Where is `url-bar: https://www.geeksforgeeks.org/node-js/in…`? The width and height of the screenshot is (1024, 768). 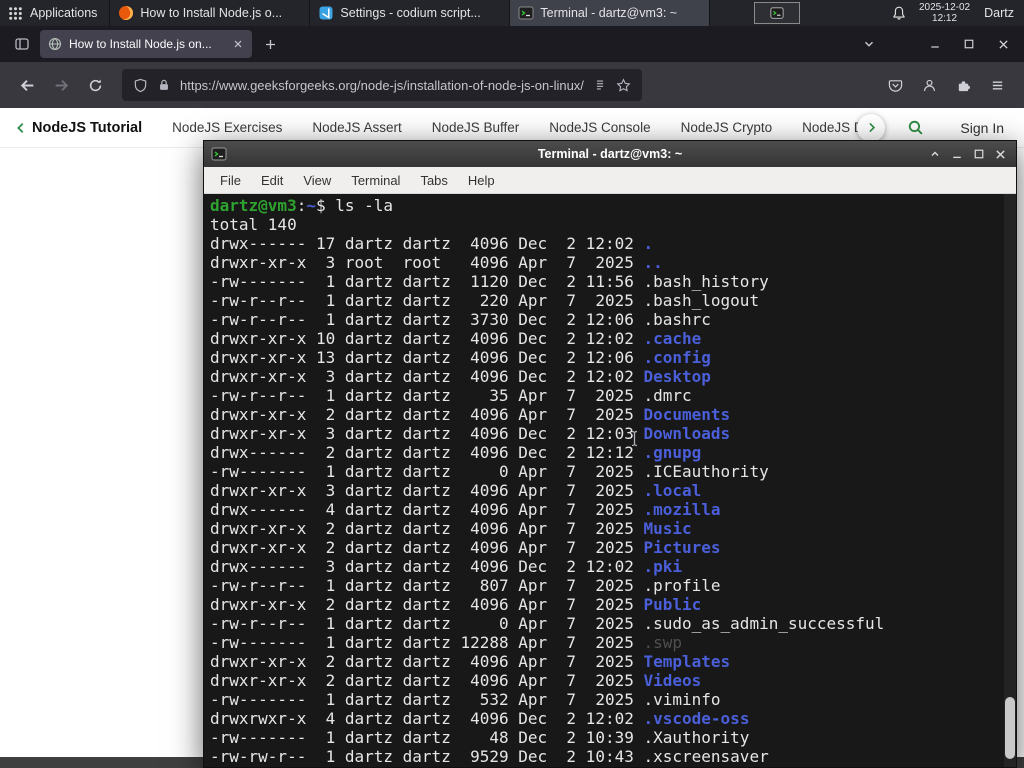 url-bar: https://www.geeksforgeeks.org/node-js/in… is located at coordinates (382, 85).